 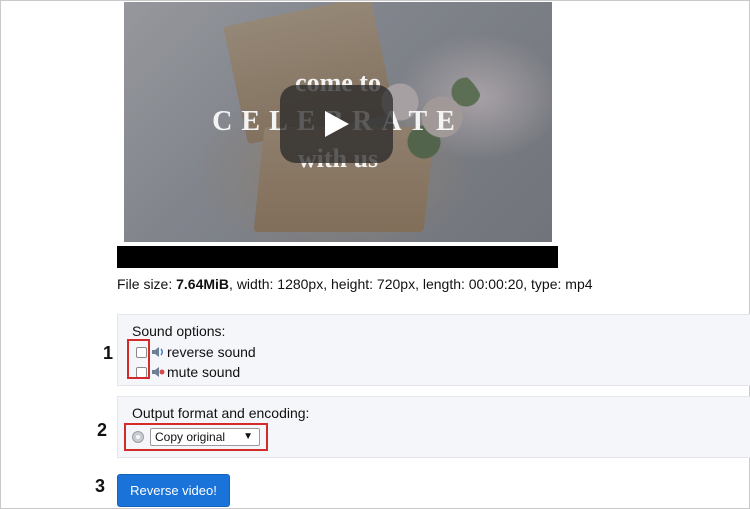 I want to click on step-number-2: 2, so click(x=102, y=430).